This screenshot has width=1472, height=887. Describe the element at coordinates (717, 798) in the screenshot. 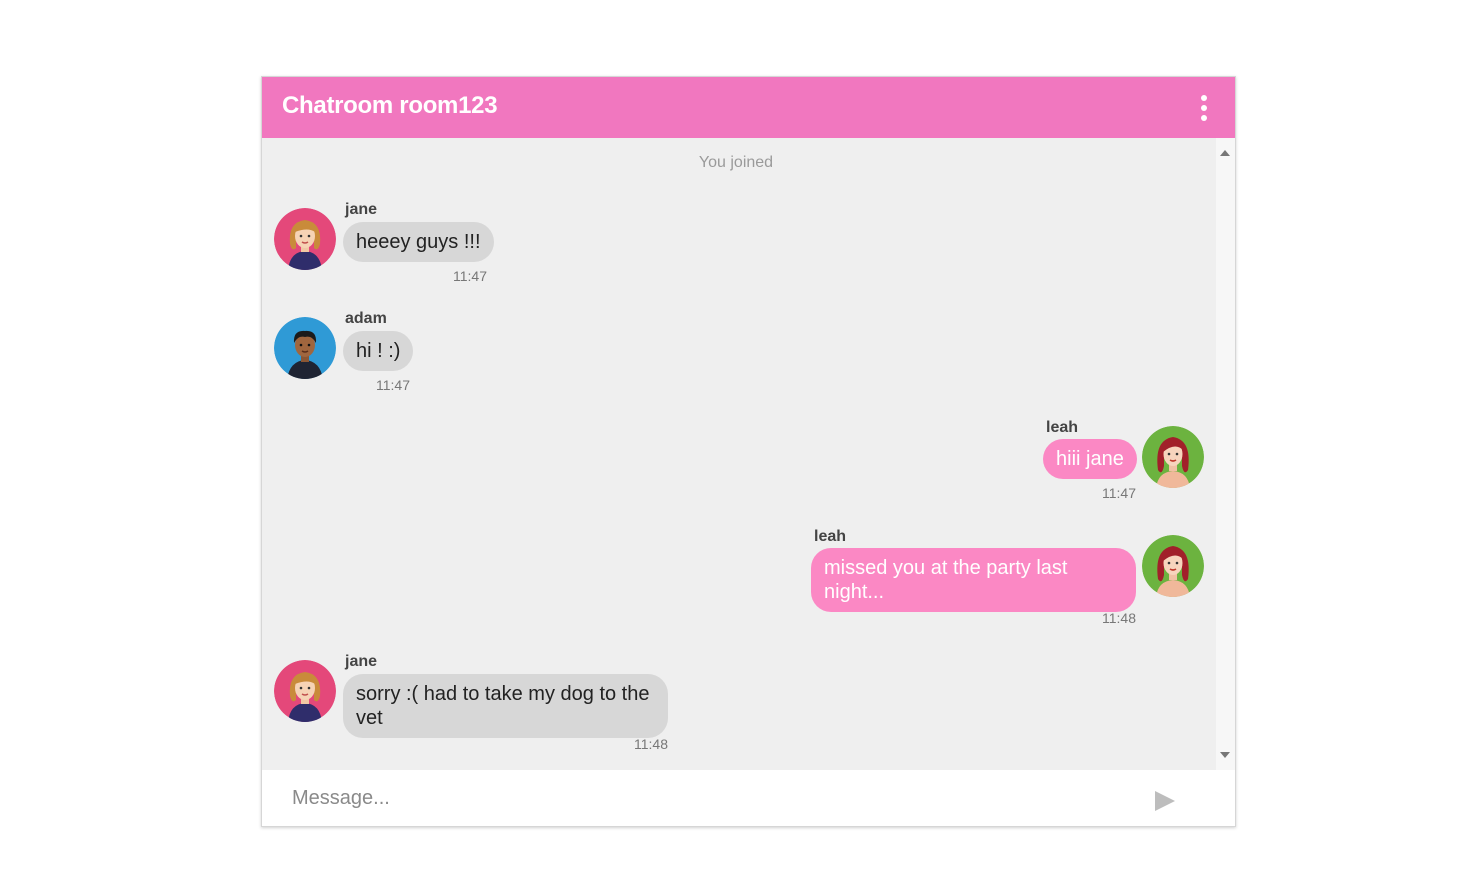

I see `message-input` at that location.